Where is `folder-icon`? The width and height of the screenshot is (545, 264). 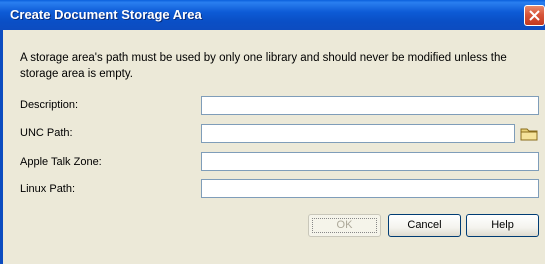
folder-icon is located at coordinates (529, 134).